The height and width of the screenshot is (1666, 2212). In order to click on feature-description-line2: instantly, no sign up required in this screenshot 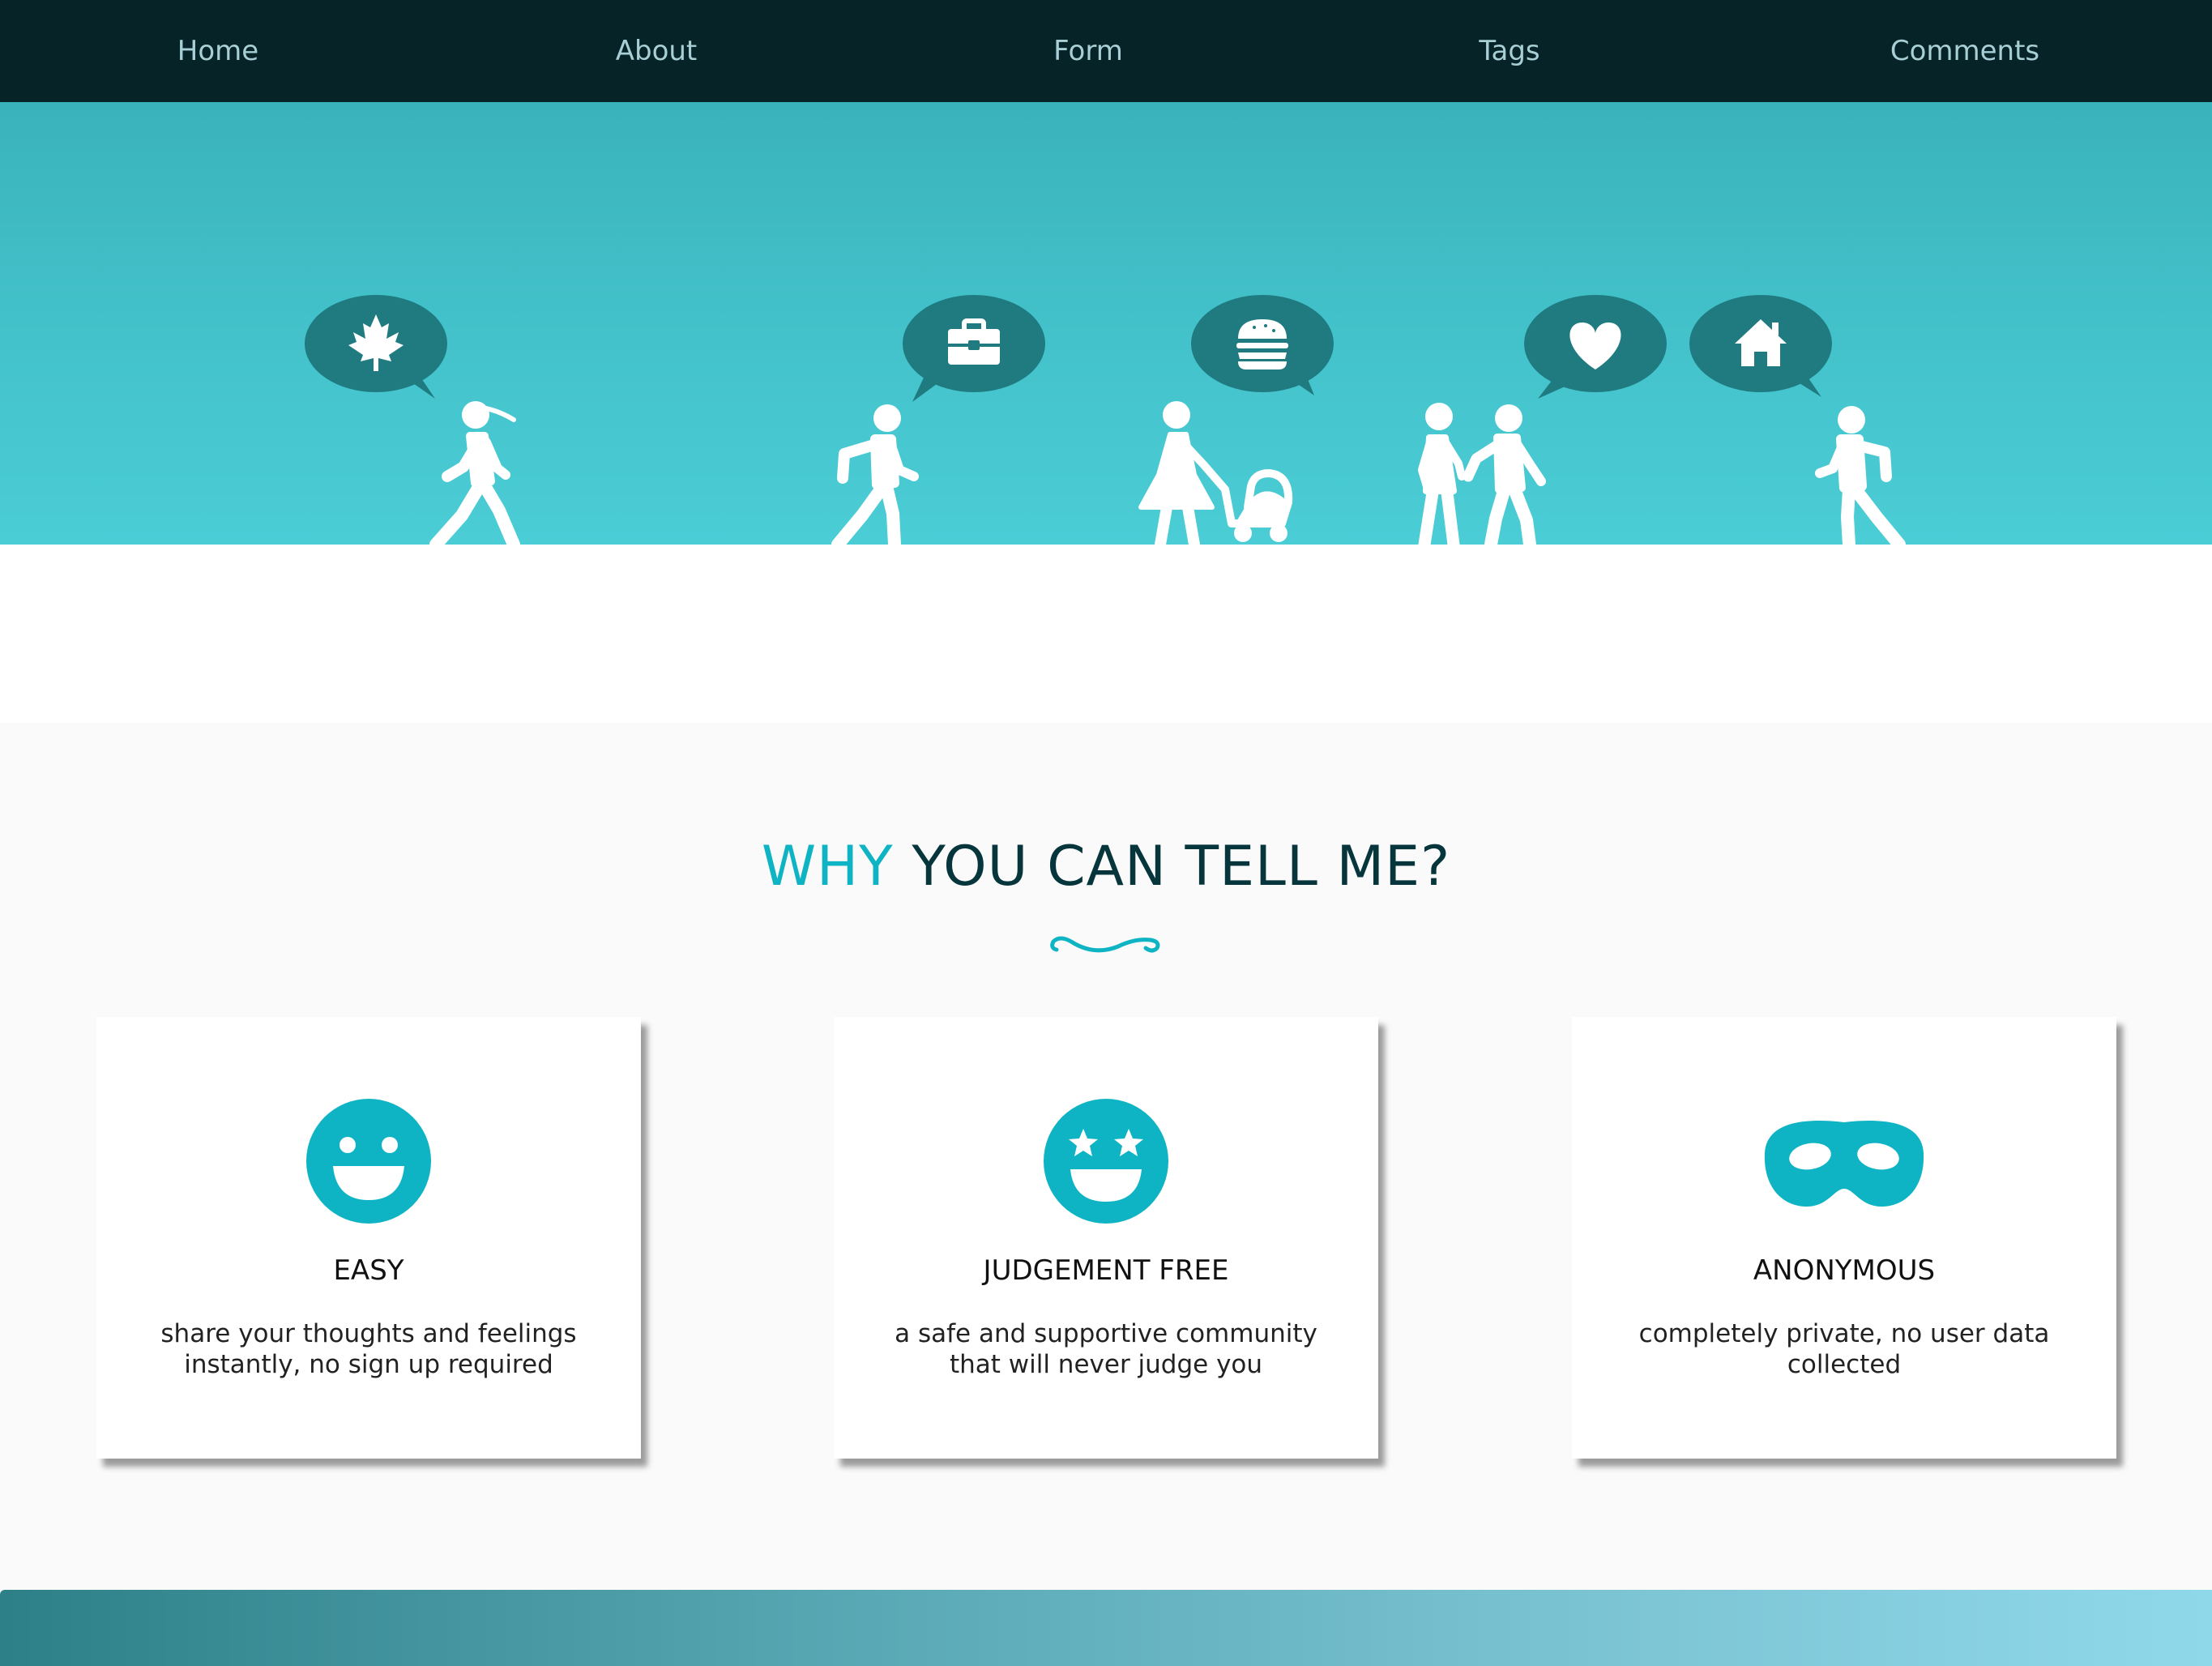, I will do `click(368, 1364)`.